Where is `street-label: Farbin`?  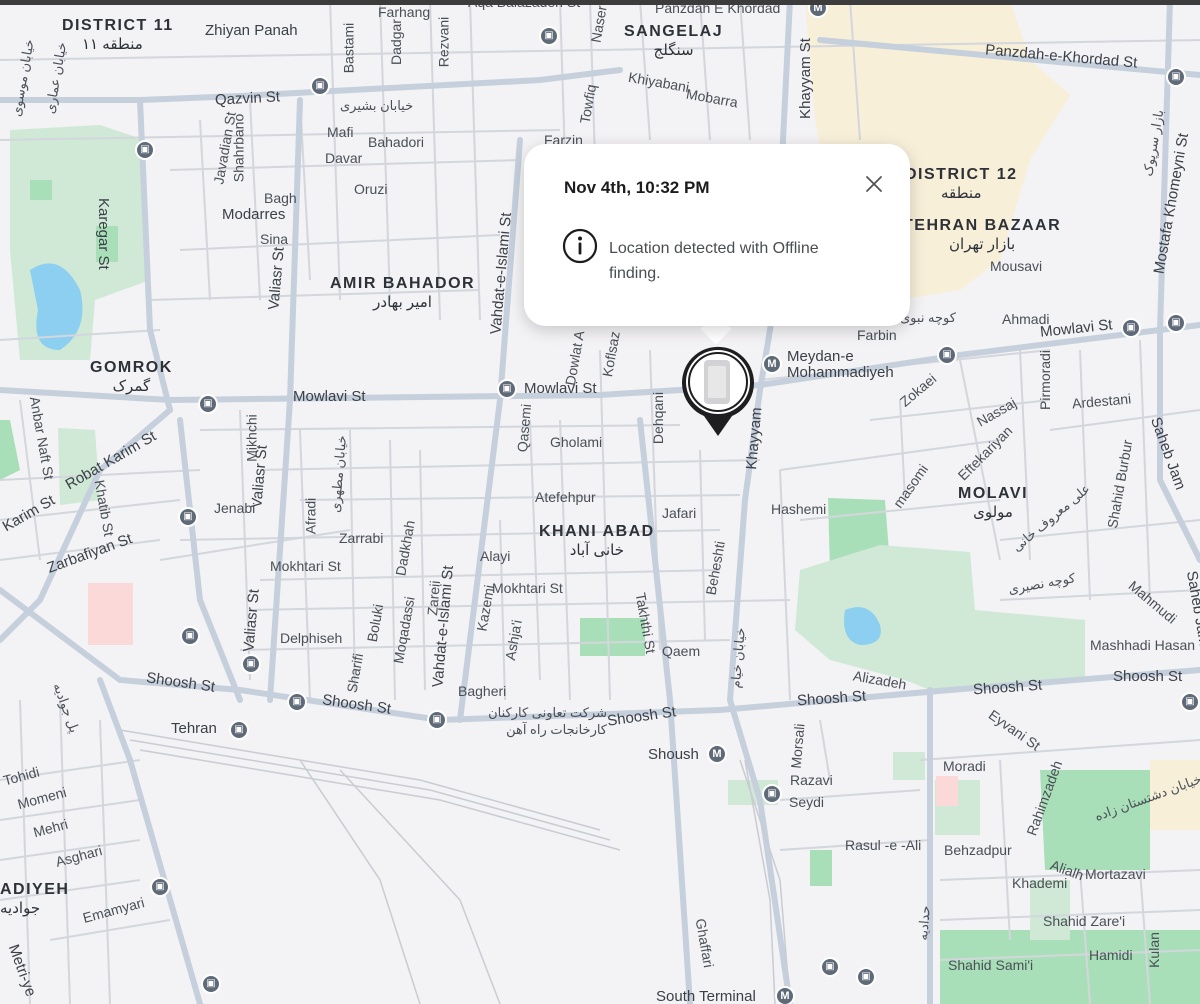
street-label: Farbin is located at coordinates (877, 335).